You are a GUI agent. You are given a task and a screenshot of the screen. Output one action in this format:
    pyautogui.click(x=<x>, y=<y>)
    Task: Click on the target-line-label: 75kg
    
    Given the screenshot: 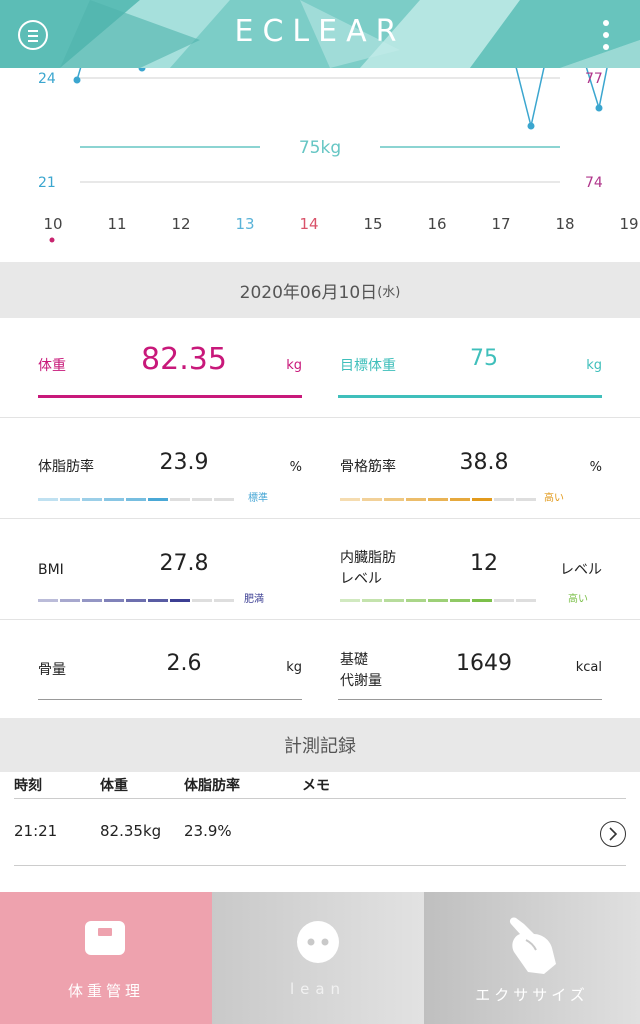 What is the action you would take?
    pyautogui.click(x=320, y=148)
    